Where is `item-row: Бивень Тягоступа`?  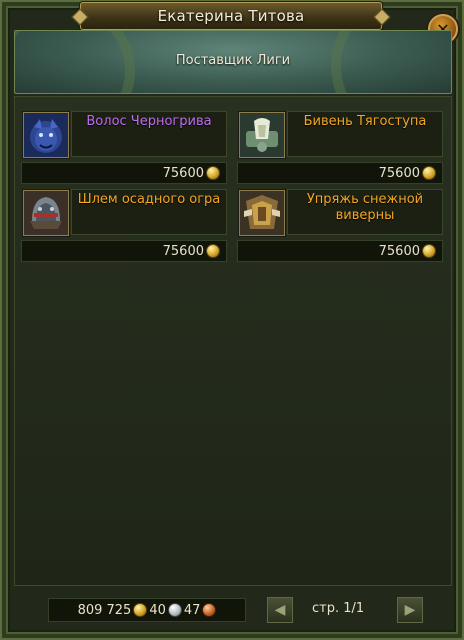 item-row: Бивень Тягоступа is located at coordinates (340, 134).